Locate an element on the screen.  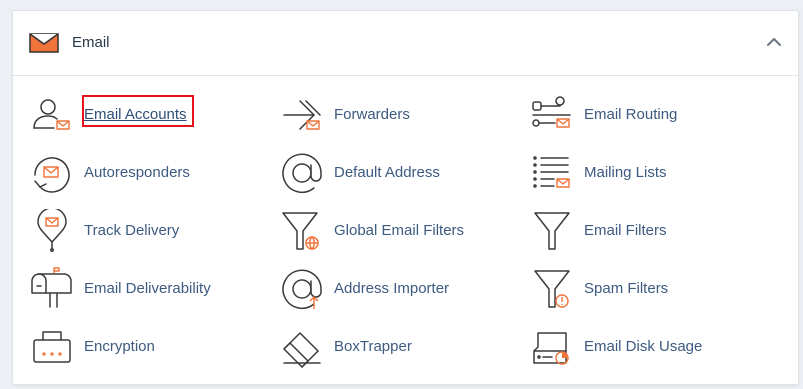
lock-icon is located at coordinates (52, 347).